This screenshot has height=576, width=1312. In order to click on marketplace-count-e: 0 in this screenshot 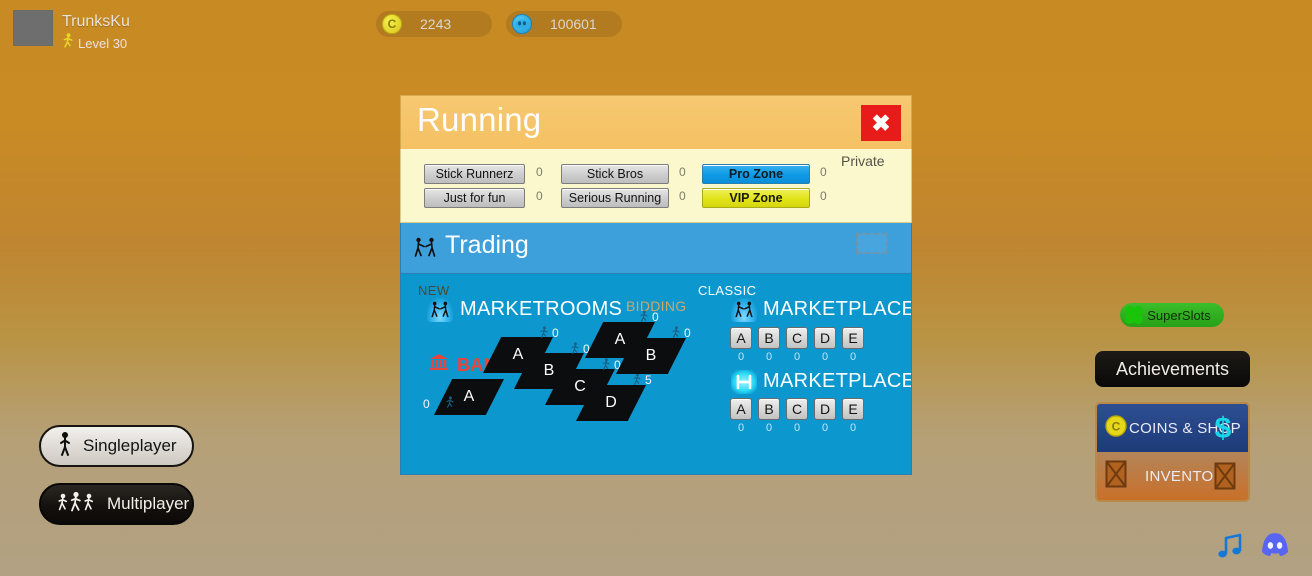, I will do `click(853, 357)`.